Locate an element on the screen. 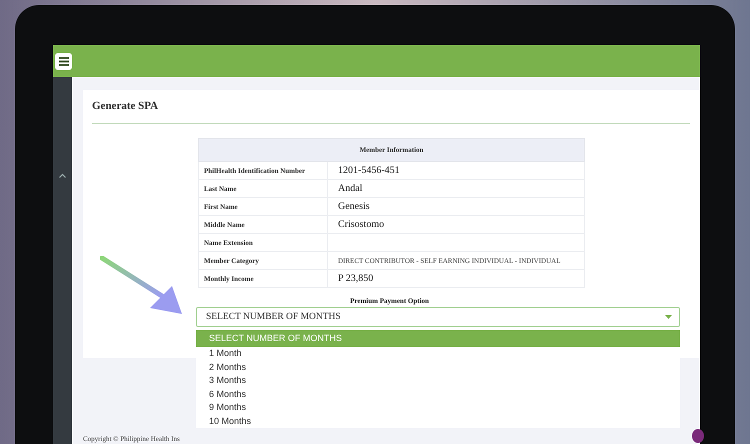  menu-button is located at coordinates (63, 61).